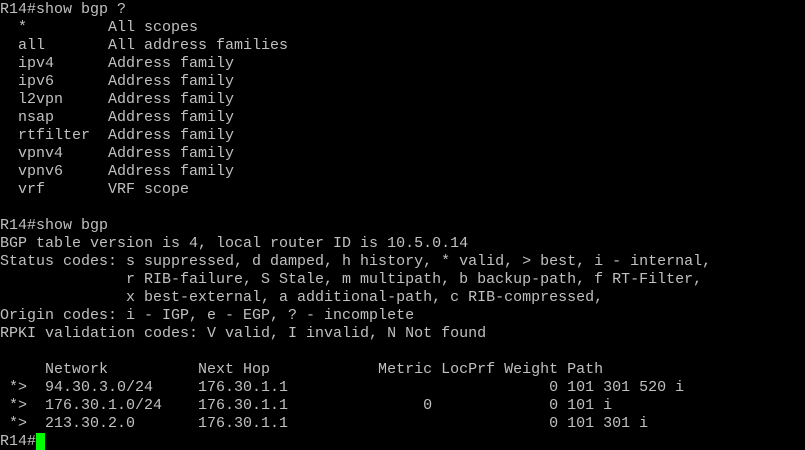  Describe the element at coordinates (117, 99) in the screenshot. I see `terminal-line: l2vpn Address family` at that location.